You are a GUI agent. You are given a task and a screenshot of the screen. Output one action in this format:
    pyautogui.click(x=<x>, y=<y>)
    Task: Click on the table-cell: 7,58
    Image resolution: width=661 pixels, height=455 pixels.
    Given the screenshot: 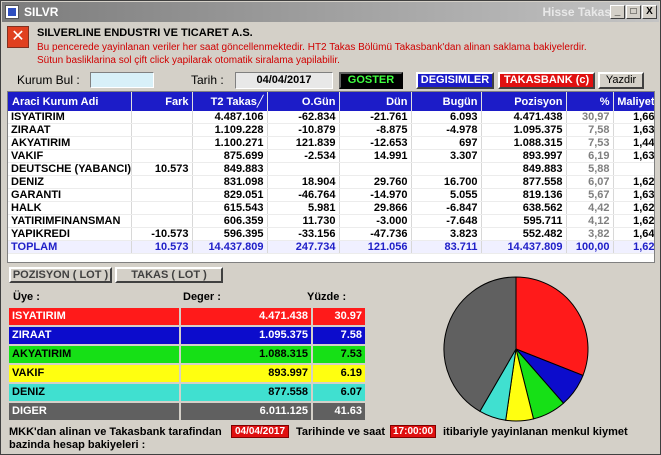 What is the action you would take?
    pyautogui.click(x=590, y=130)
    